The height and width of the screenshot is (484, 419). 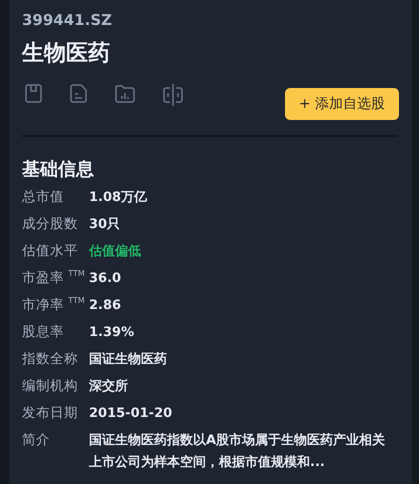 I want to click on field-value: 2.86, so click(x=105, y=306).